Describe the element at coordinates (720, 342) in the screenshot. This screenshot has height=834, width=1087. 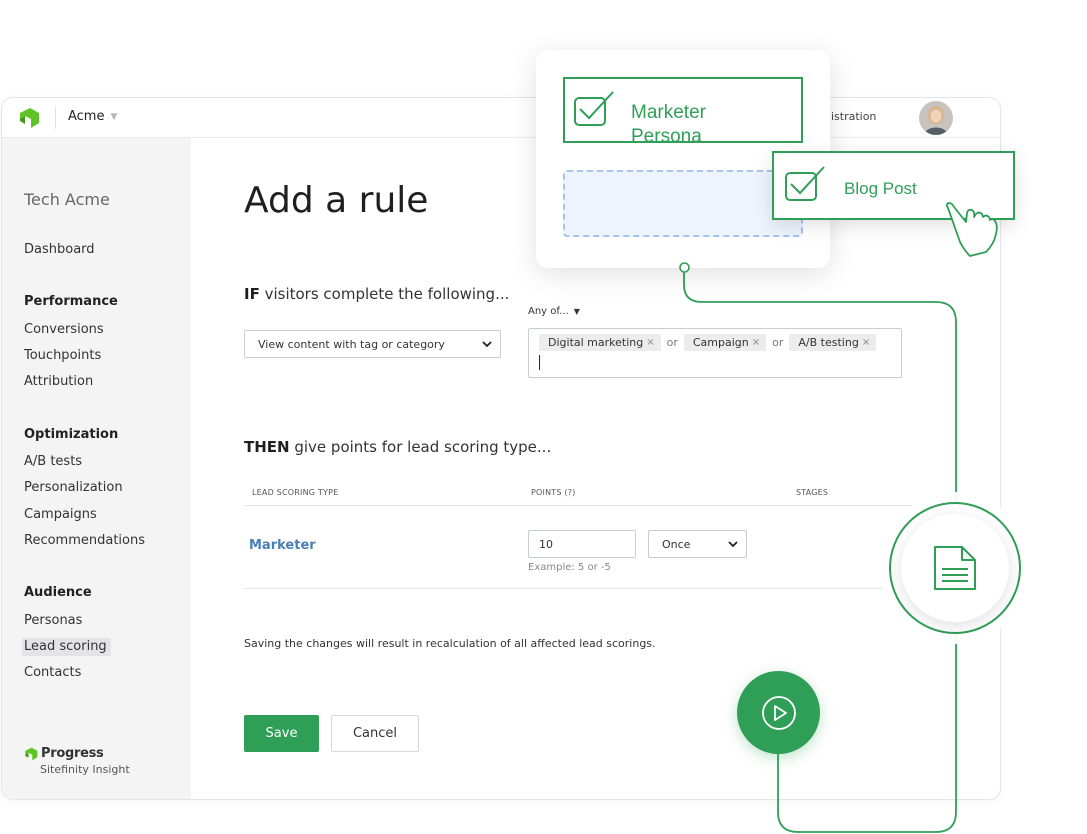
I see `tag-label: Campaign` at that location.